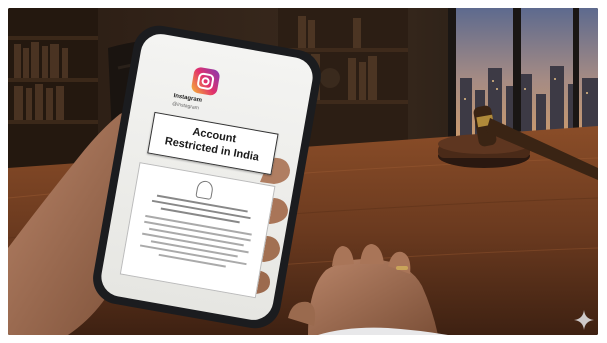 The height and width of the screenshot is (343, 607). I want to click on government-notice-card, so click(197, 230).